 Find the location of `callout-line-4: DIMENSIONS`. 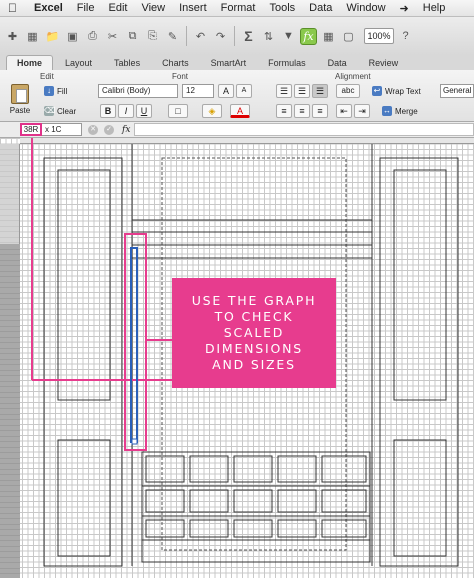

callout-line-4: DIMENSIONS is located at coordinates (254, 348).